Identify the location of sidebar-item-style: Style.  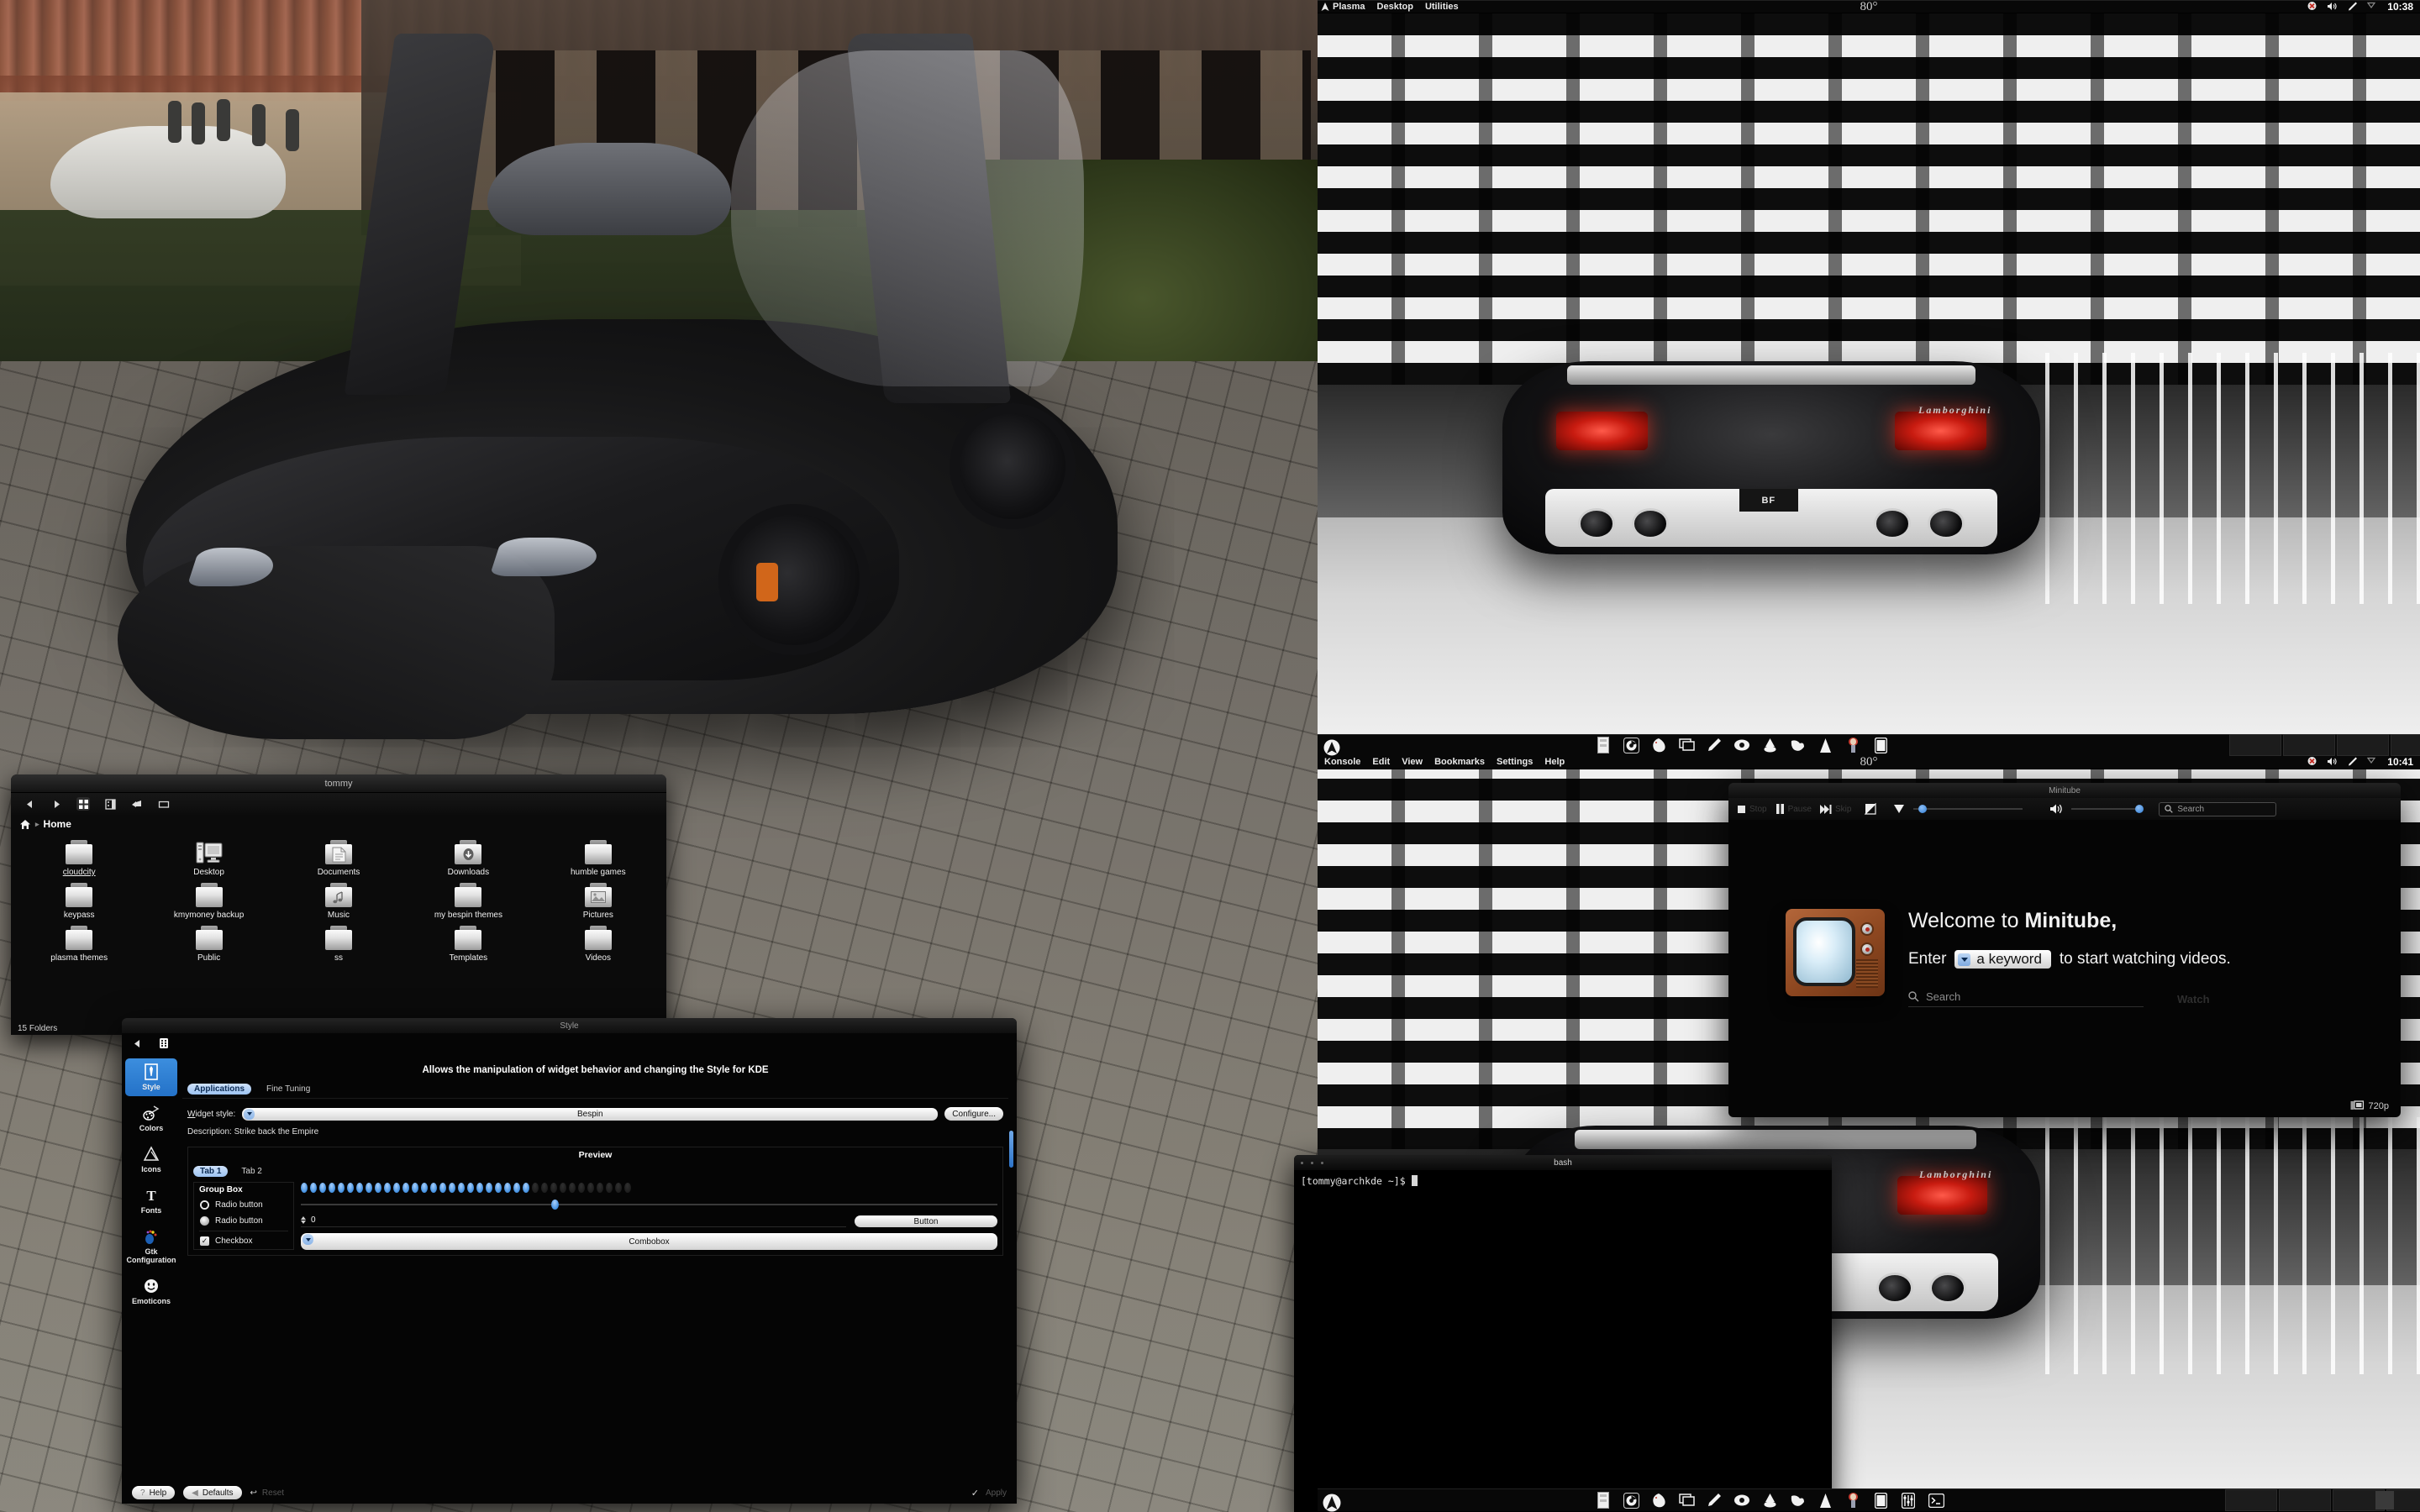
(151, 1077).